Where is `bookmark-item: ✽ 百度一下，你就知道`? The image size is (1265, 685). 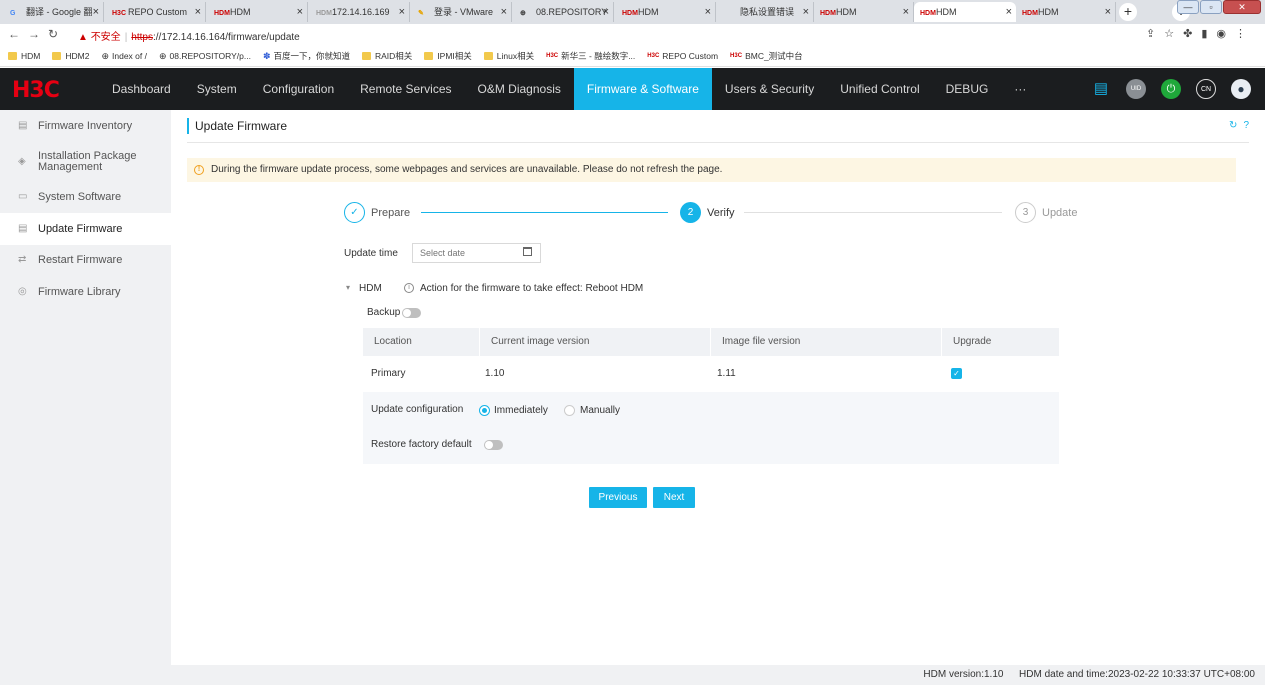
bookmark-item: ✽ 百度一下，你就知道 is located at coordinates (306, 56).